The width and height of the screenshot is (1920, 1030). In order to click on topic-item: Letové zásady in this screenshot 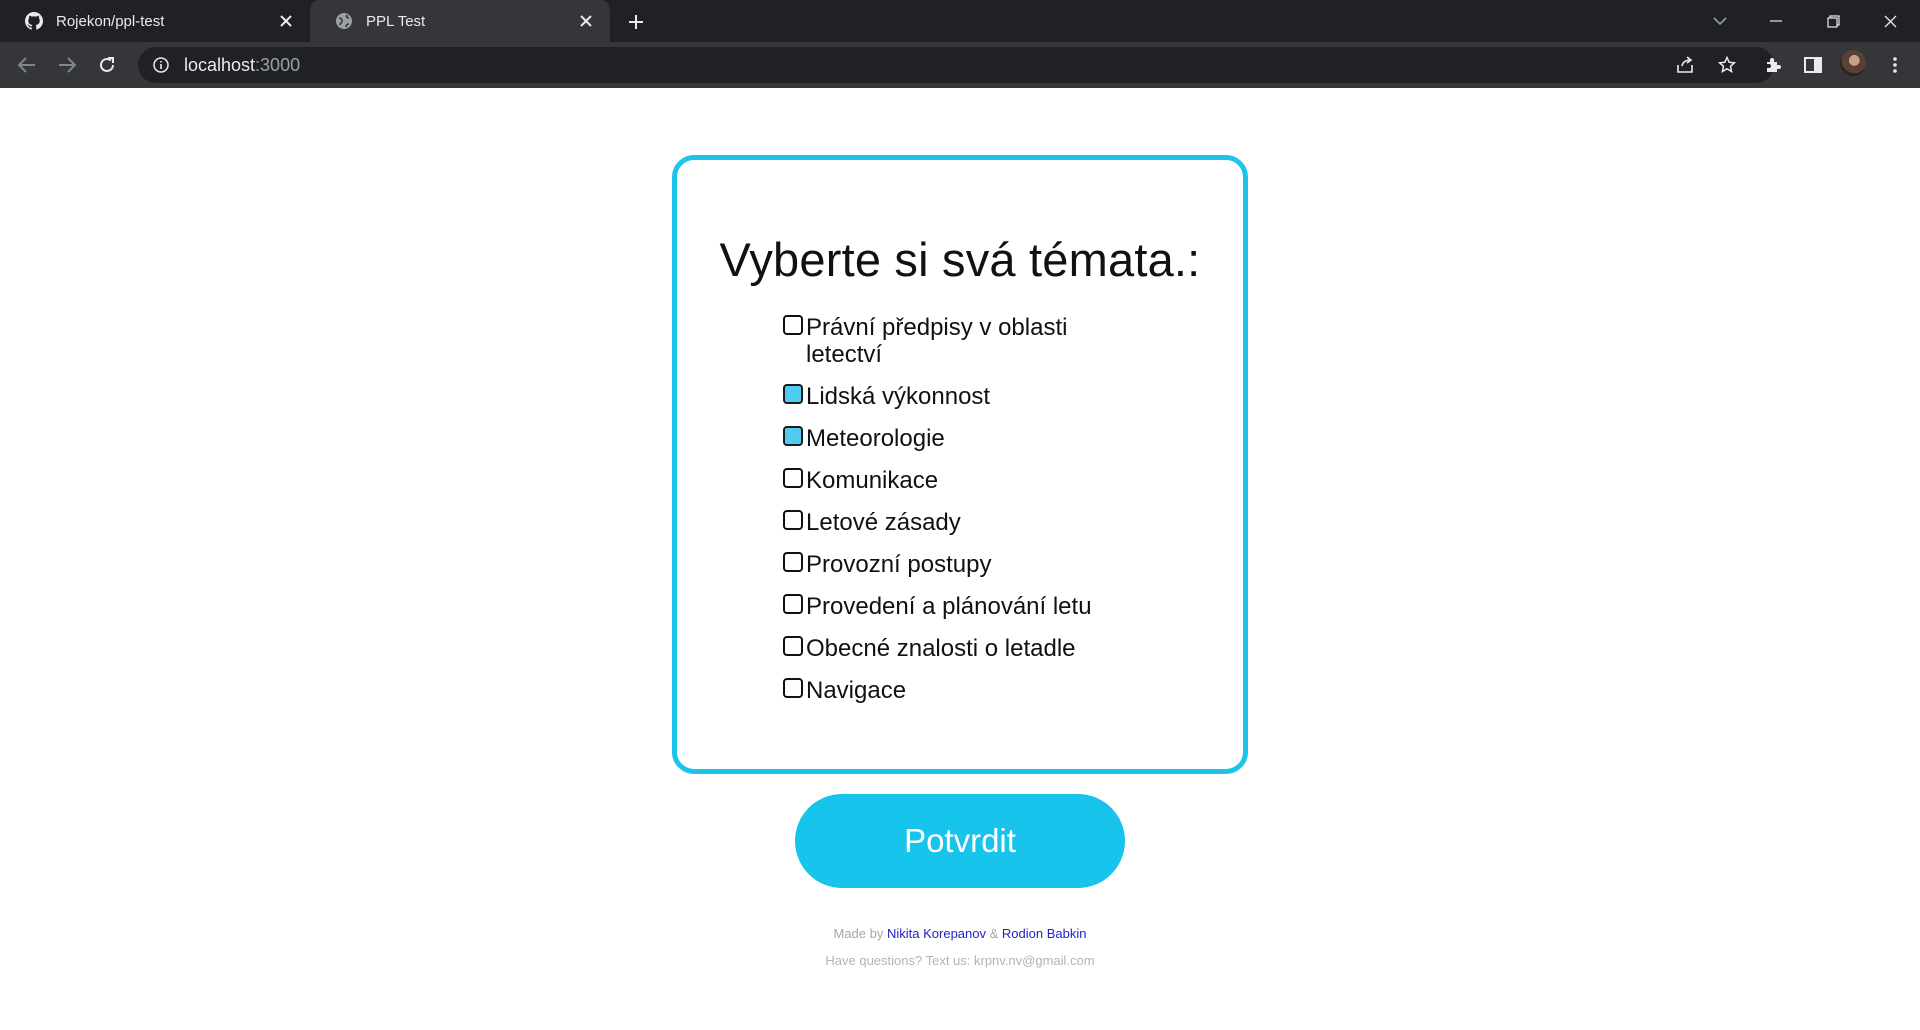, I will do `click(953, 522)`.